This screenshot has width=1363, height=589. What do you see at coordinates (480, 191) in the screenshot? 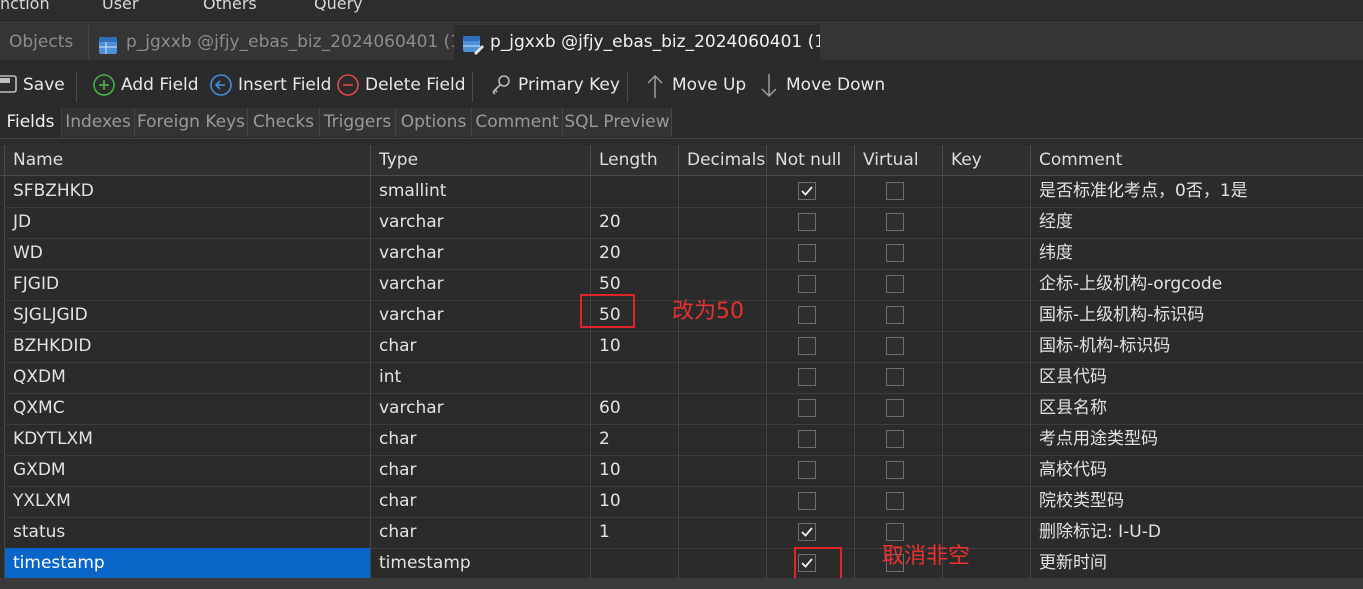
I see `cell-type: smallint` at bounding box center [480, 191].